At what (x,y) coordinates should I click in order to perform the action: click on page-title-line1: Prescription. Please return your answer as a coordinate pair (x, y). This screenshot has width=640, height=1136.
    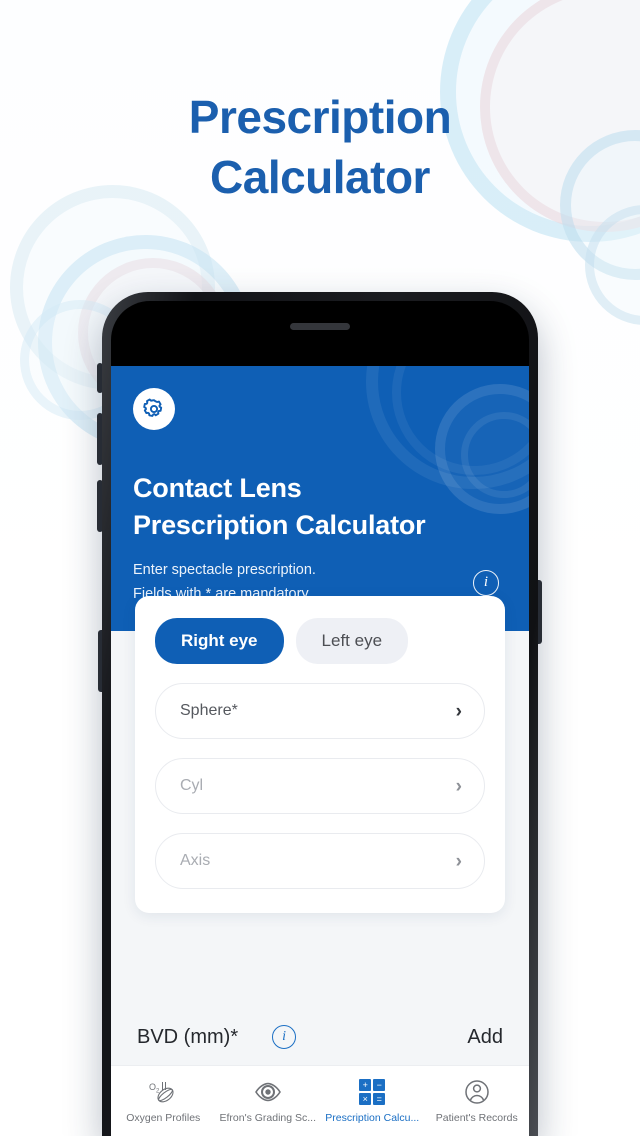
    Looking at the image, I should click on (320, 117).